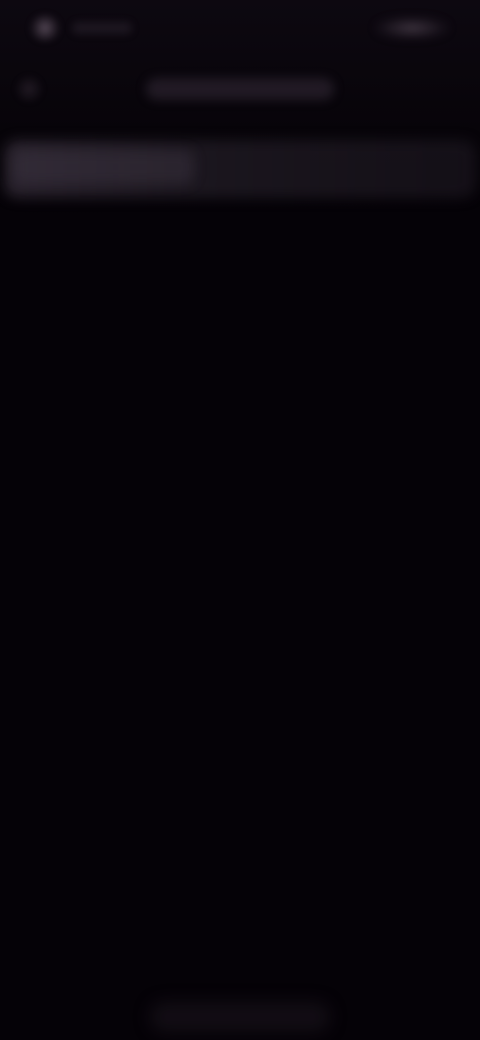 The image size is (480, 1040). I want to click on home-indicator, so click(240, 1017).